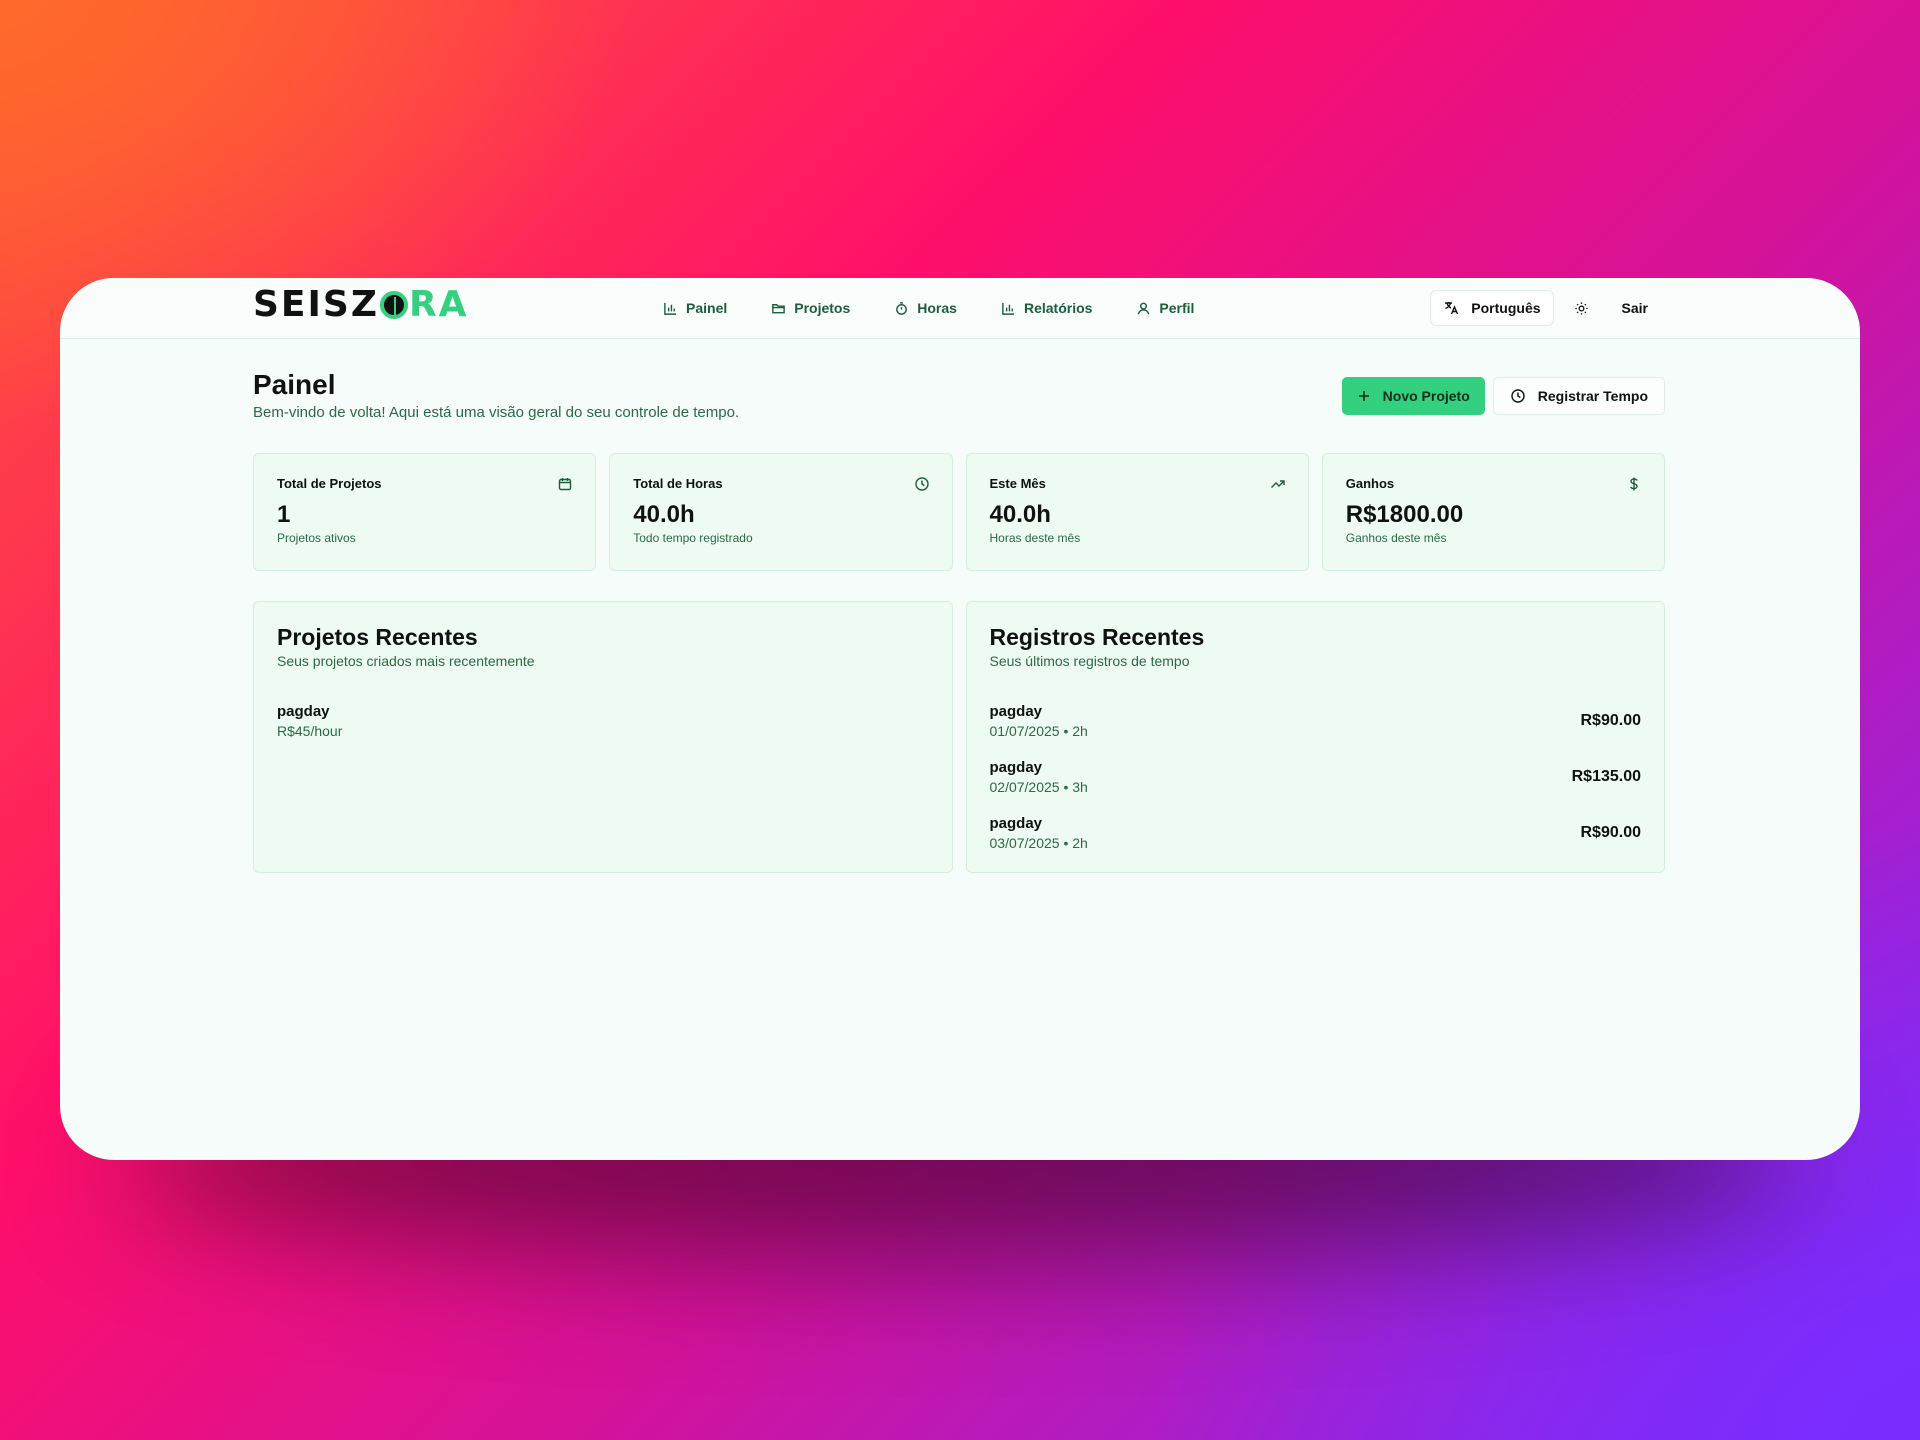  Describe the element at coordinates (1177, 308) in the screenshot. I see `nav-label: Perfil` at that location.